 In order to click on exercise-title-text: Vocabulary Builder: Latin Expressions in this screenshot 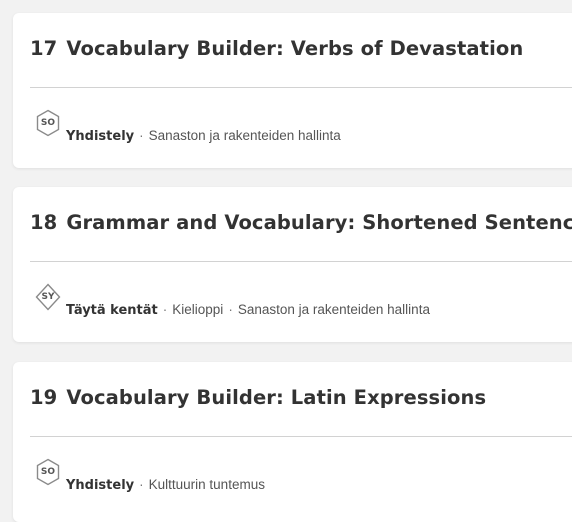, I will do `click(276, 397)`.